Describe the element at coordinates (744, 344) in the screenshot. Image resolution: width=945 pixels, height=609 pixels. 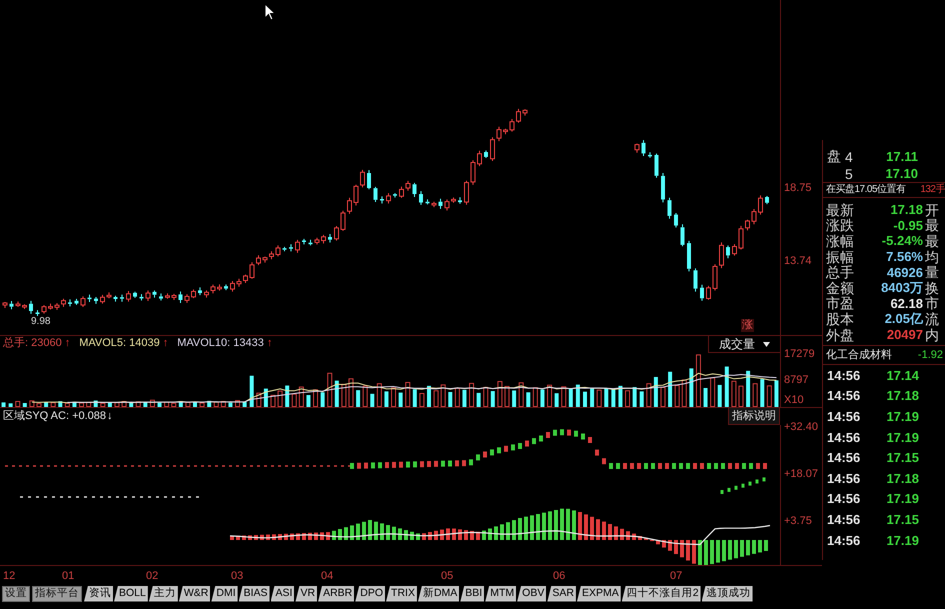
I see `indicator-select-dropdown: 成交量` at that location.